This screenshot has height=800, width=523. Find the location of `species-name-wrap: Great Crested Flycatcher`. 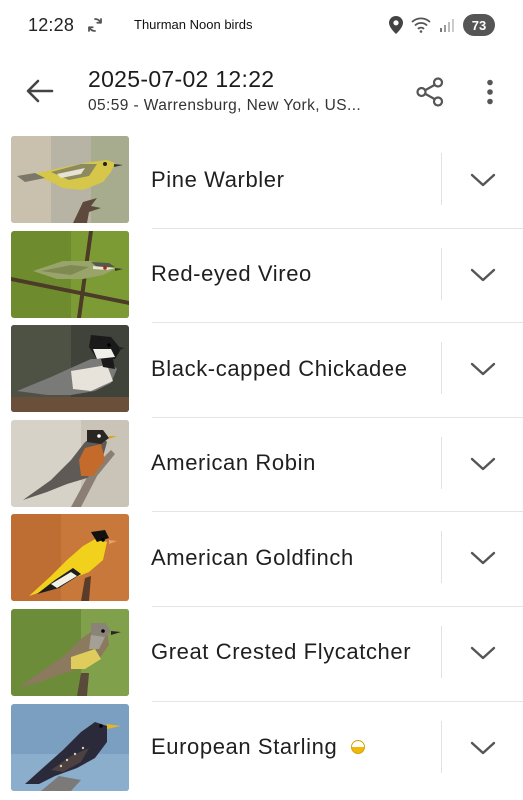

species-name-wrap: Great Crested Flycatcher is located at coordinates (281, 652).